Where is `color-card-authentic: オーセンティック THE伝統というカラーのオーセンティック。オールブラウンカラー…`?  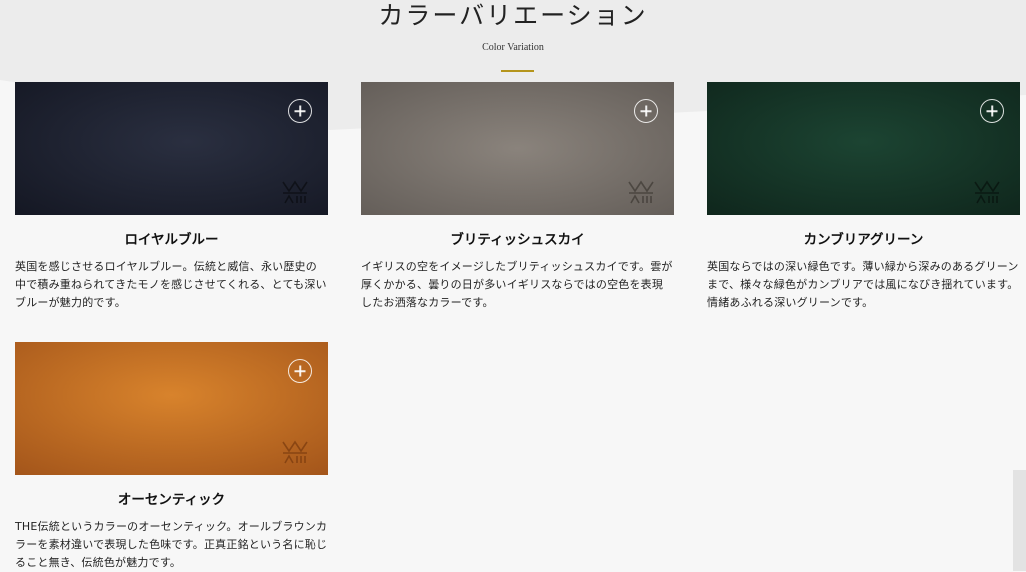 color-card-authentic: オーセンティック THE伝統というカラーのオーセンティック。オールブラウンカラー… is located at coordinates (171, 457).